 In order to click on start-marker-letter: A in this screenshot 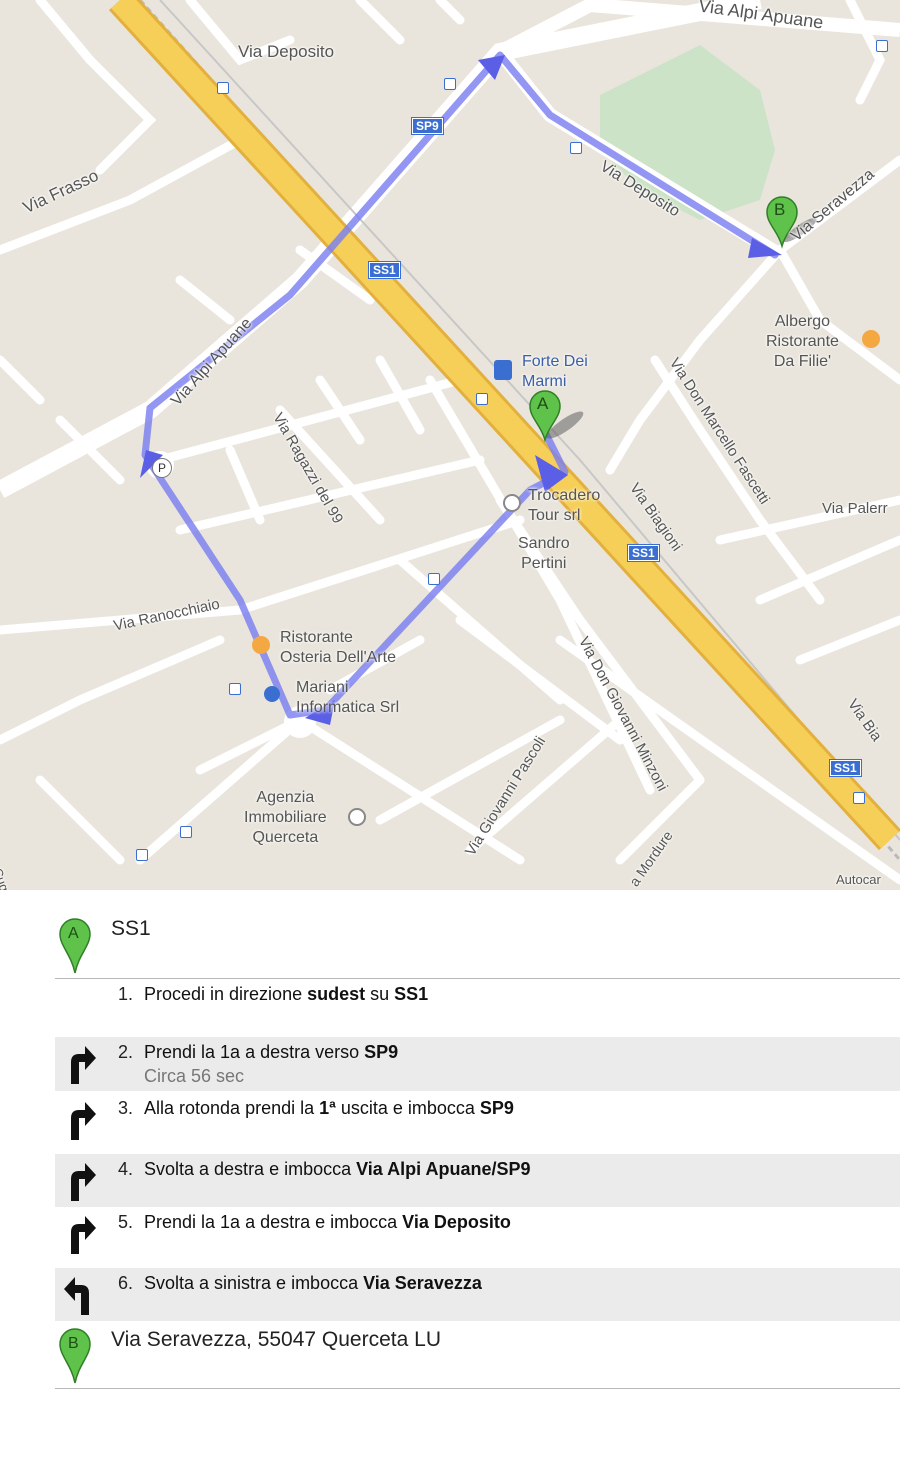, I will do `click(73, 933)`.